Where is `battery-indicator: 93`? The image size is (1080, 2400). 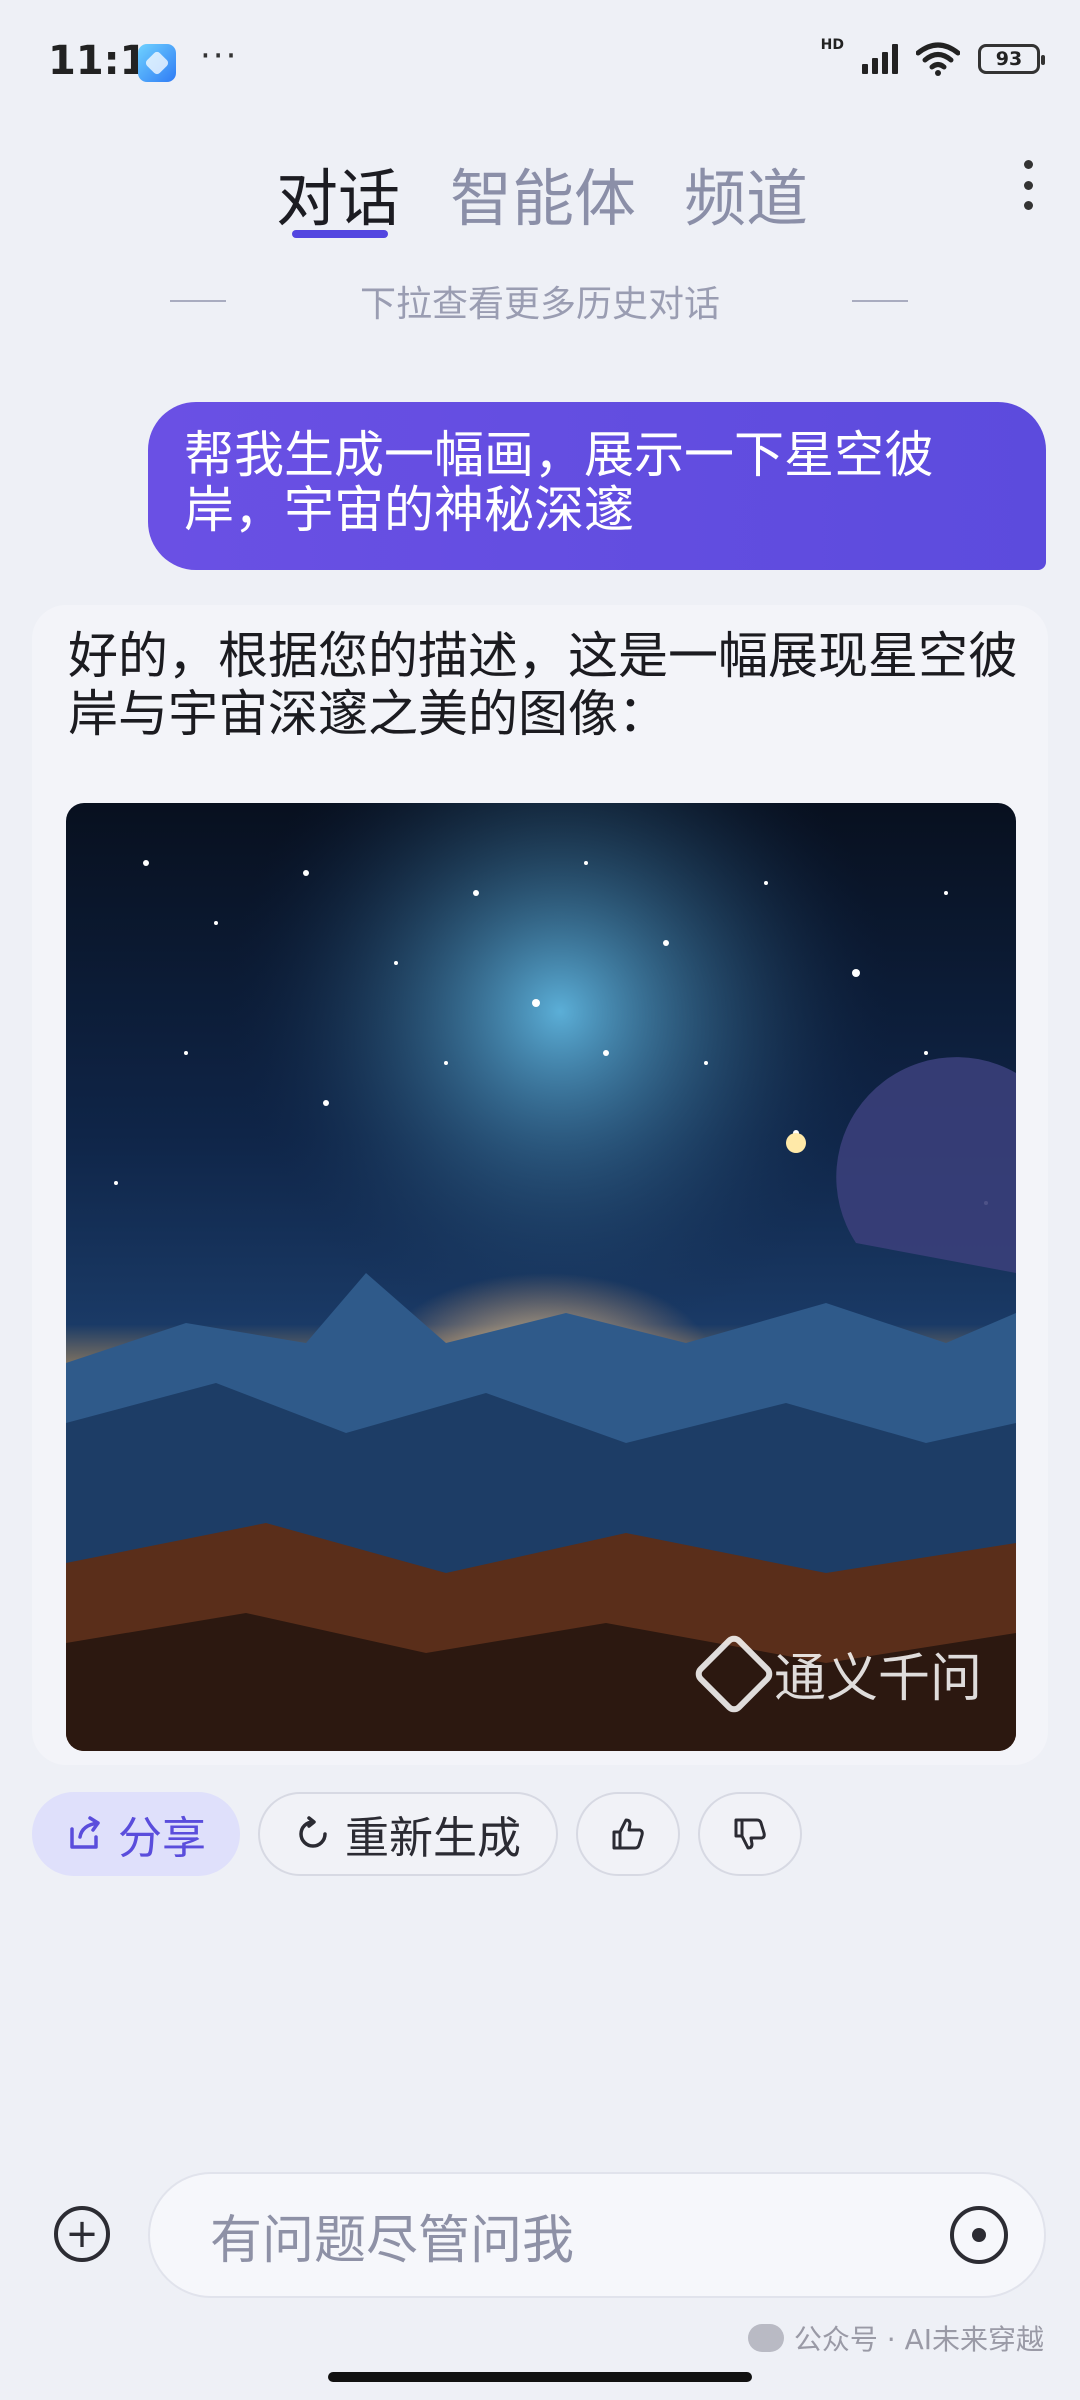
battery-indicator: 93 is located at coordinates (1011, 59).